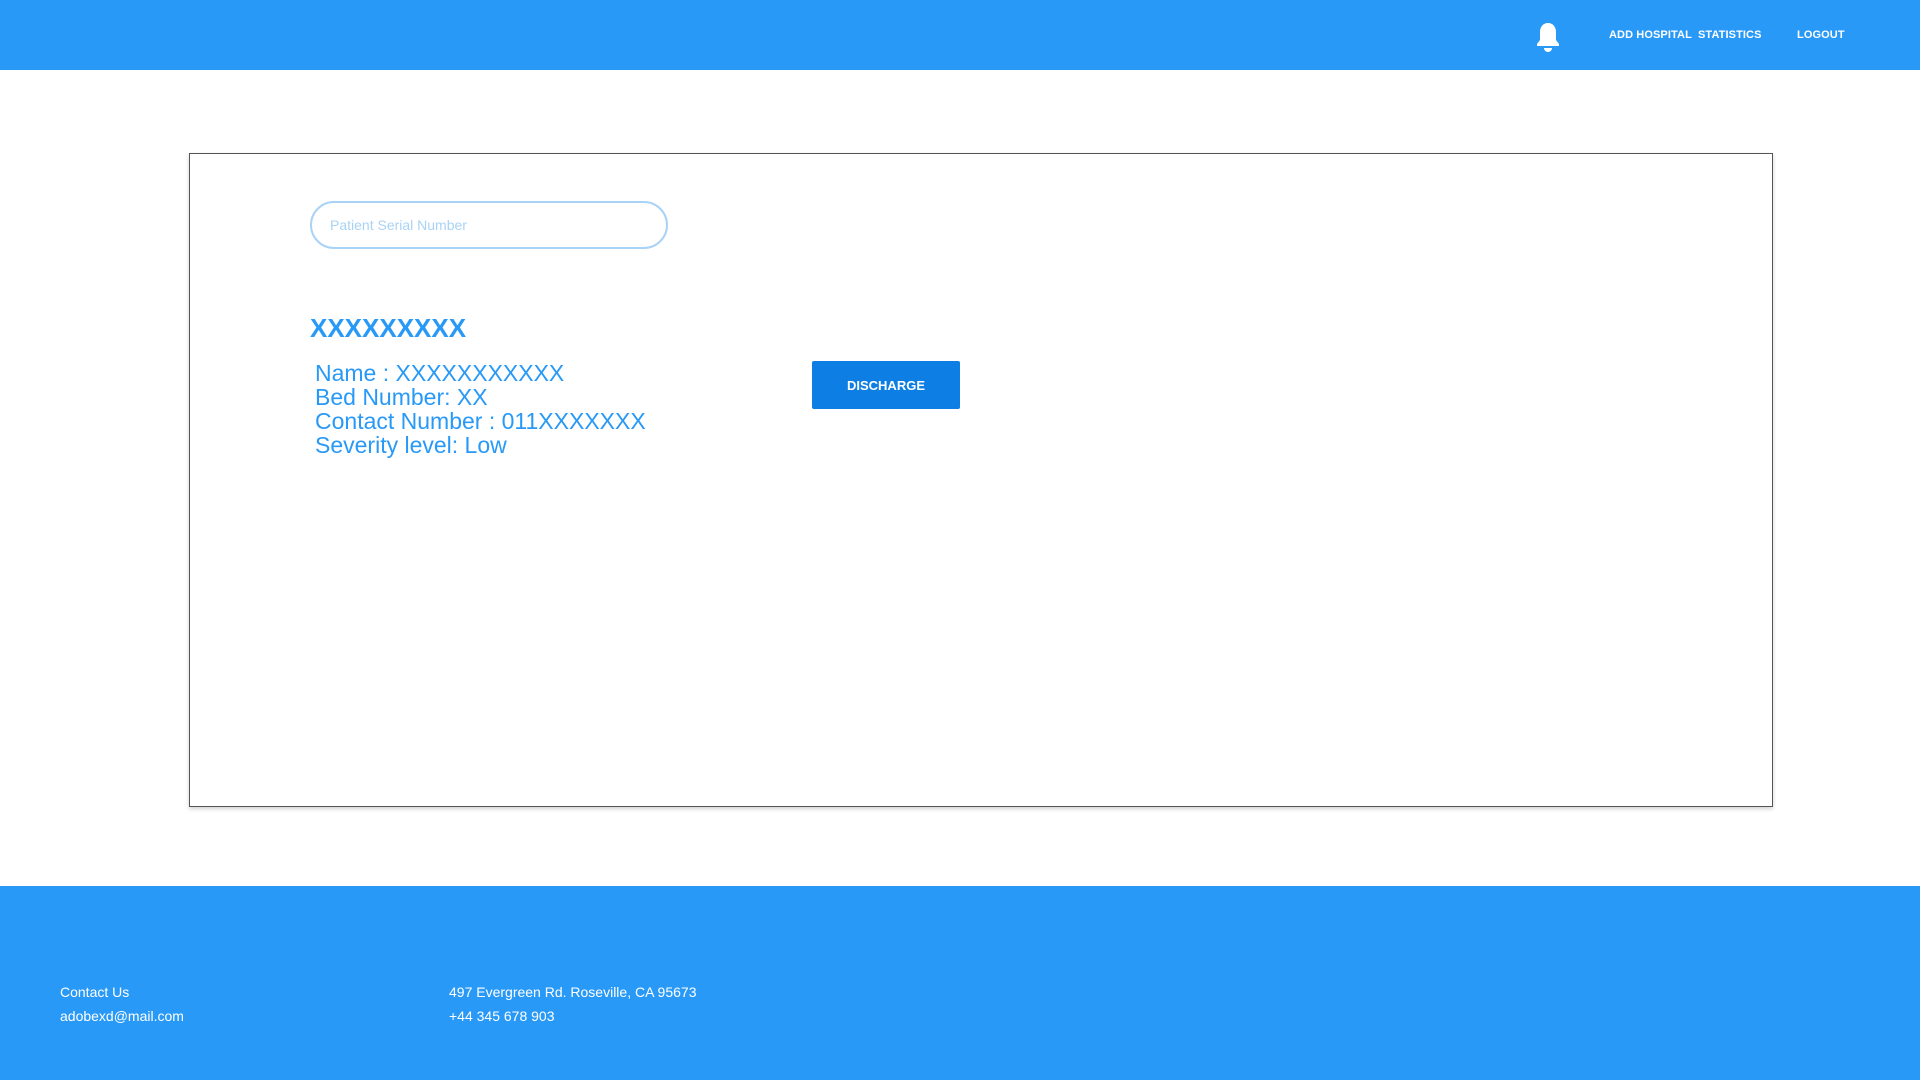  I want to click on bell-icon, so click(1548, 37).